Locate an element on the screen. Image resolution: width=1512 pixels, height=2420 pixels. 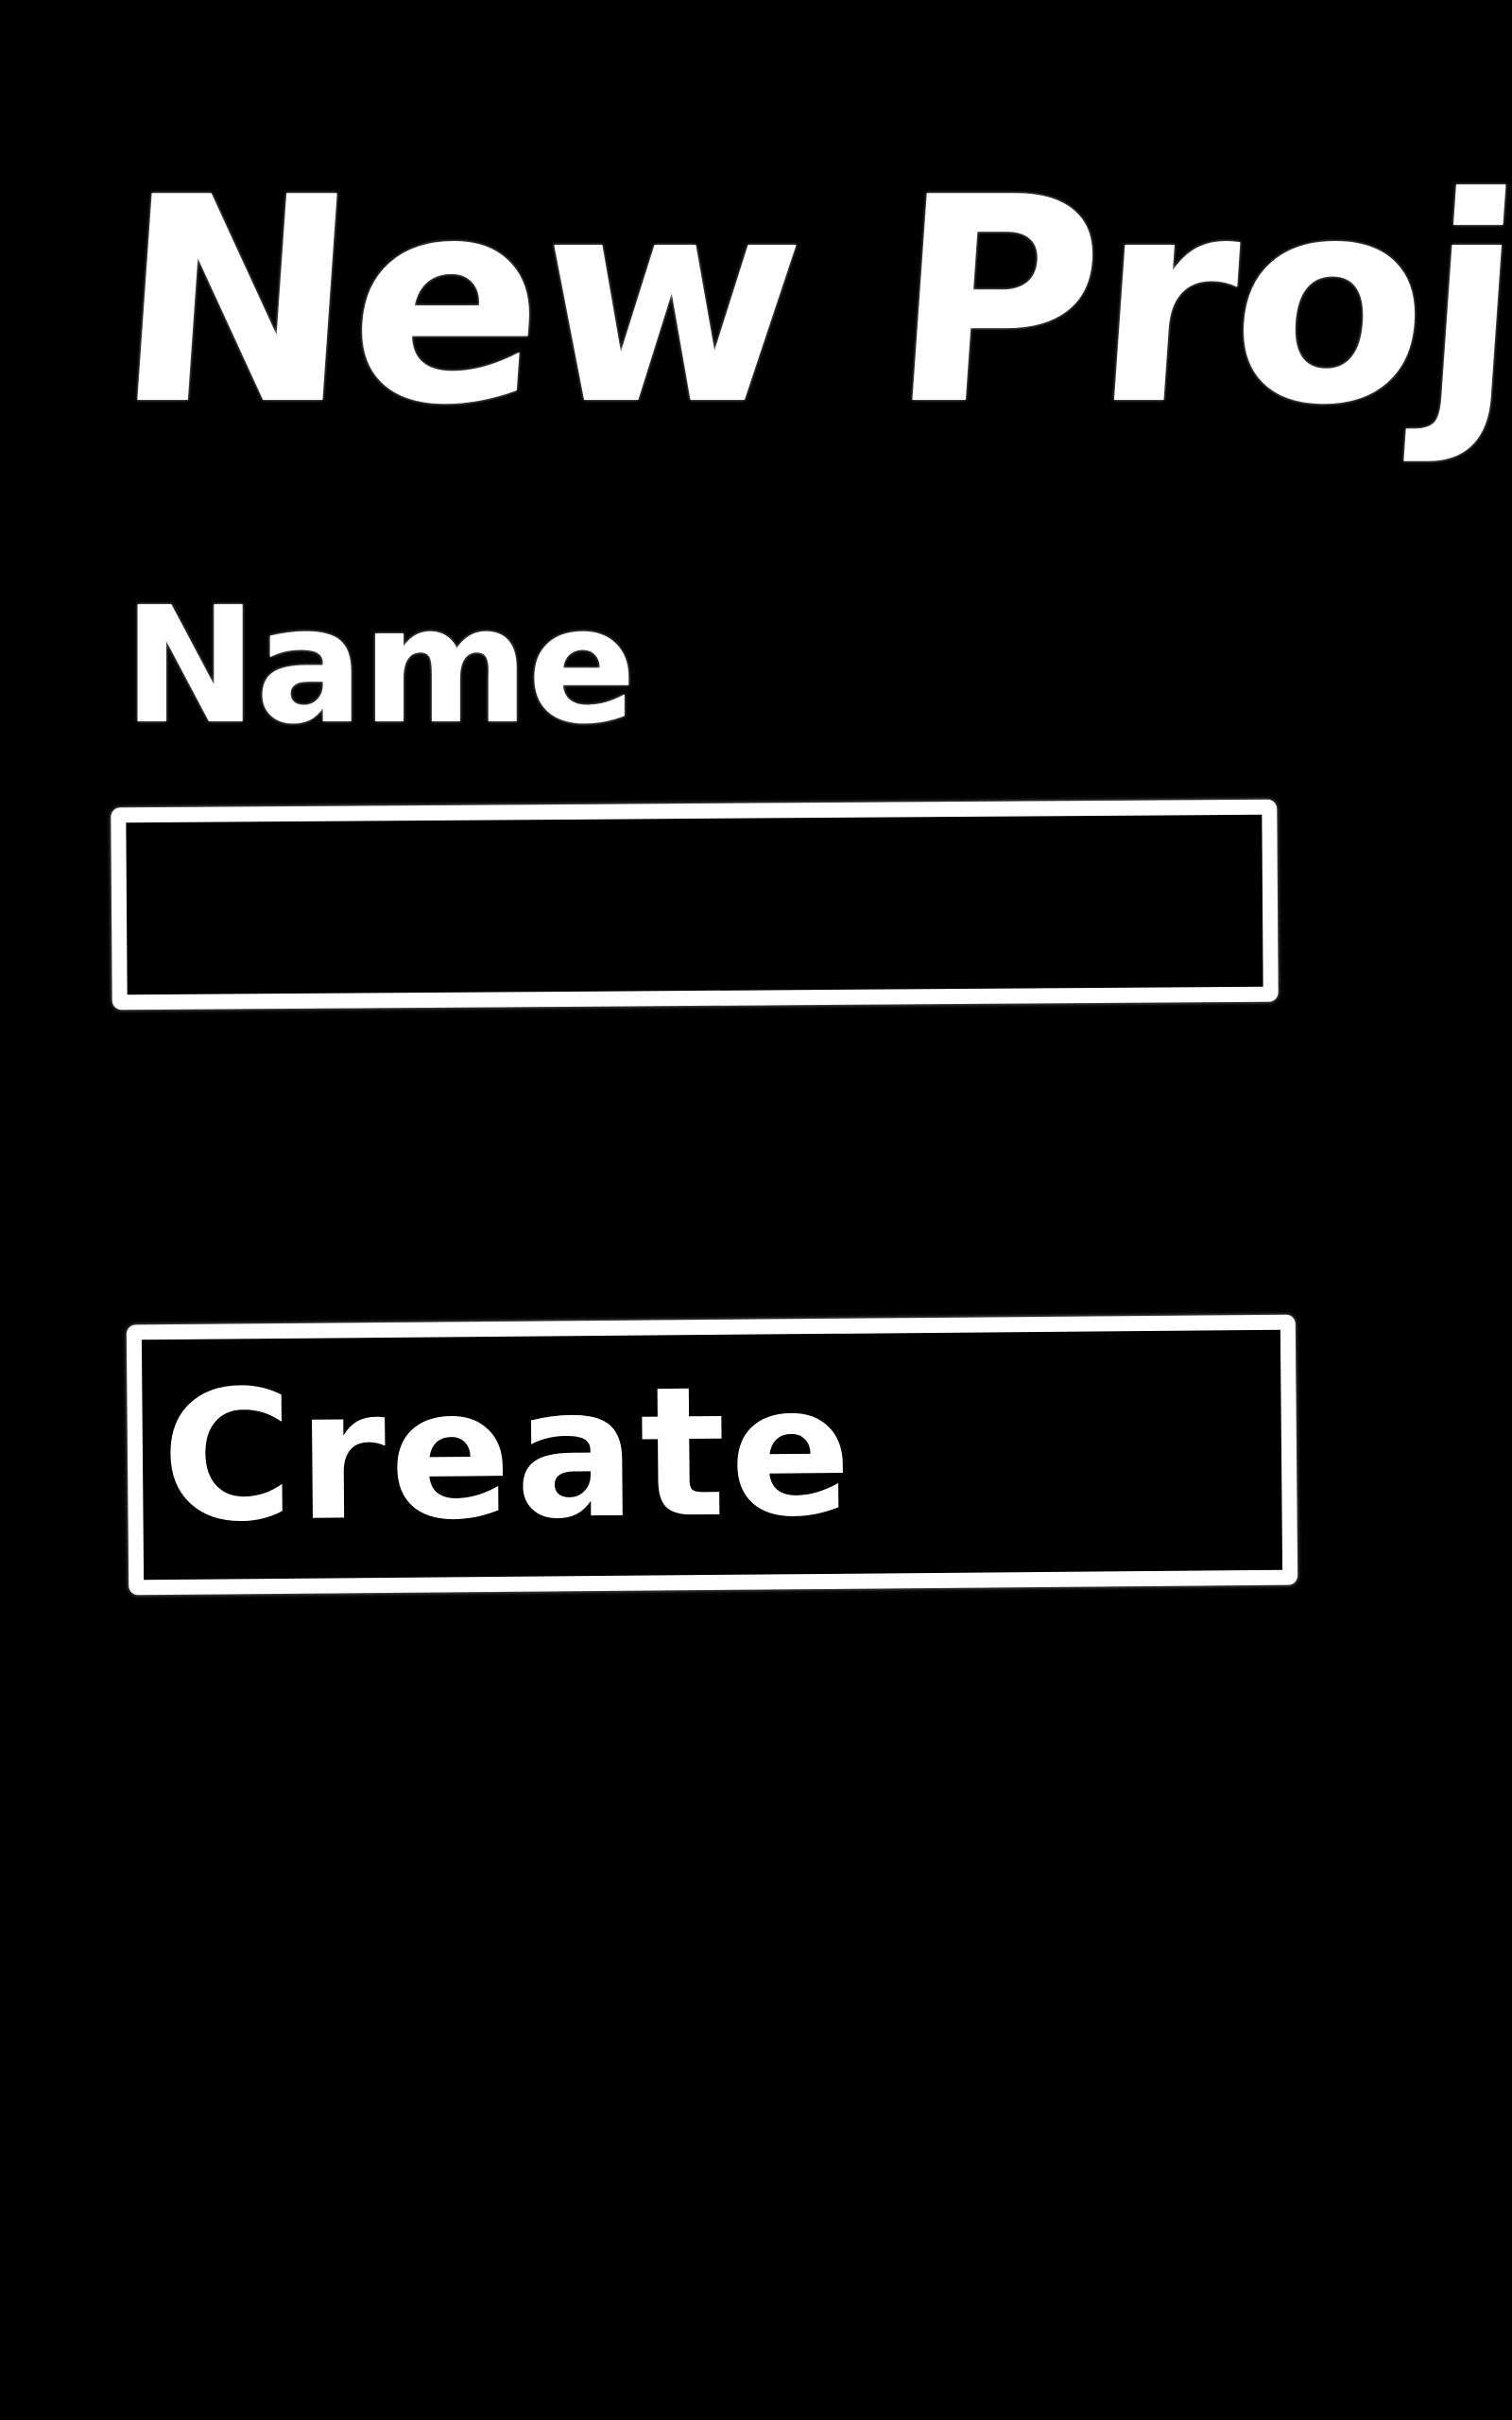
page-title: New Proj is located at coordinates (809, 302).